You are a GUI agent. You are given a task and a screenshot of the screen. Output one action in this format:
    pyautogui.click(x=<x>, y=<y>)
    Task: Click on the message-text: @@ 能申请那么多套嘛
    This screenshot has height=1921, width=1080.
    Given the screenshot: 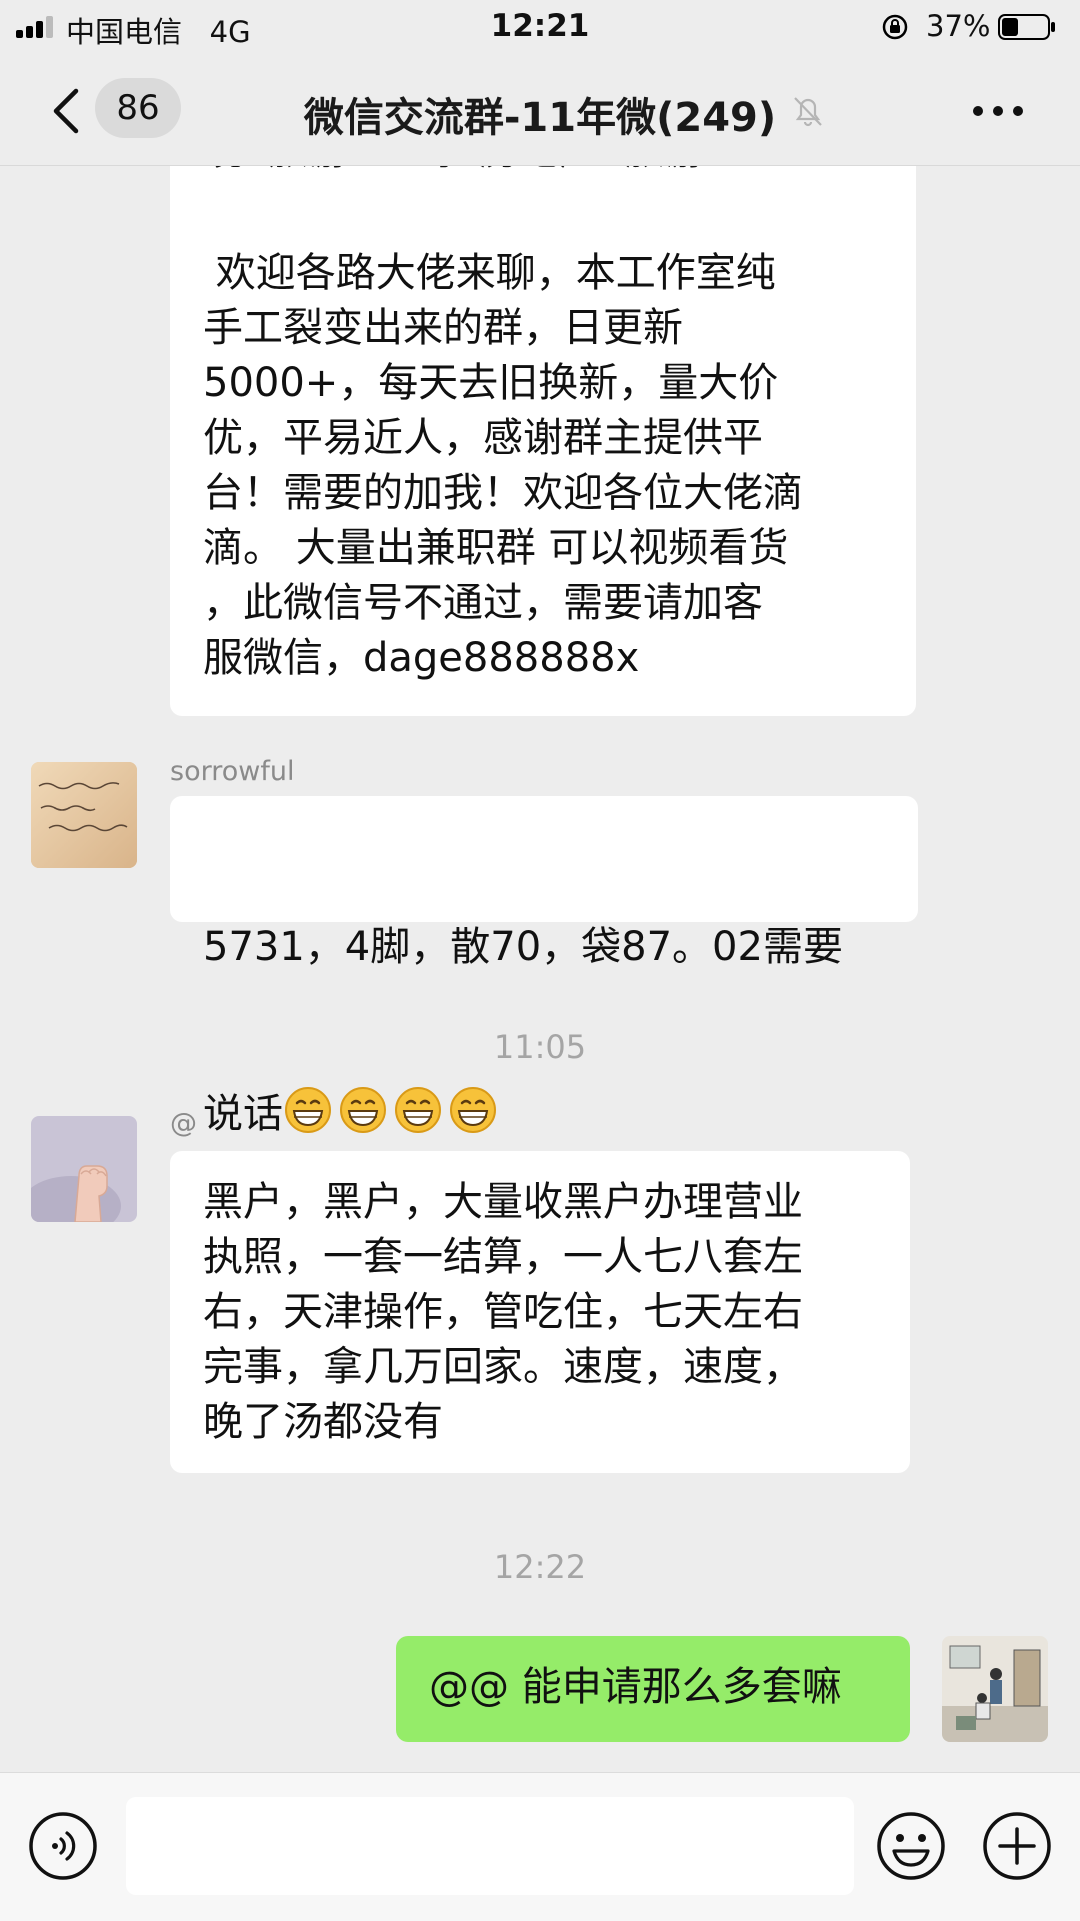 What is the action you would take?
    pyautogui.click(x=635, y=1687)
    